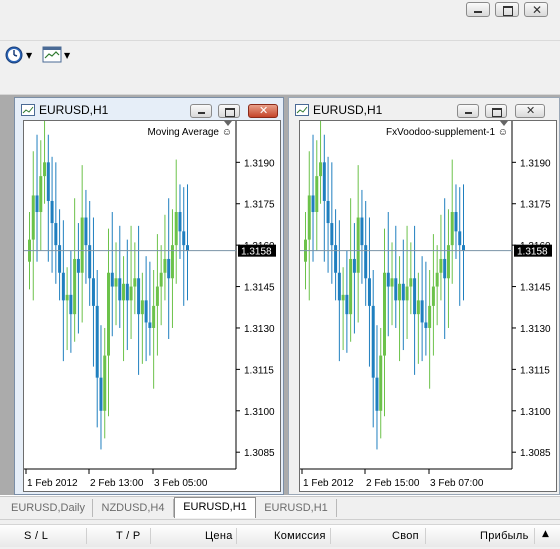 The height and width of the screenshot is (549, 560). Describe the element at coordinates (52, 483) in the screenshot. I see `x-tick-label: 1 Feb 2012` at that location.